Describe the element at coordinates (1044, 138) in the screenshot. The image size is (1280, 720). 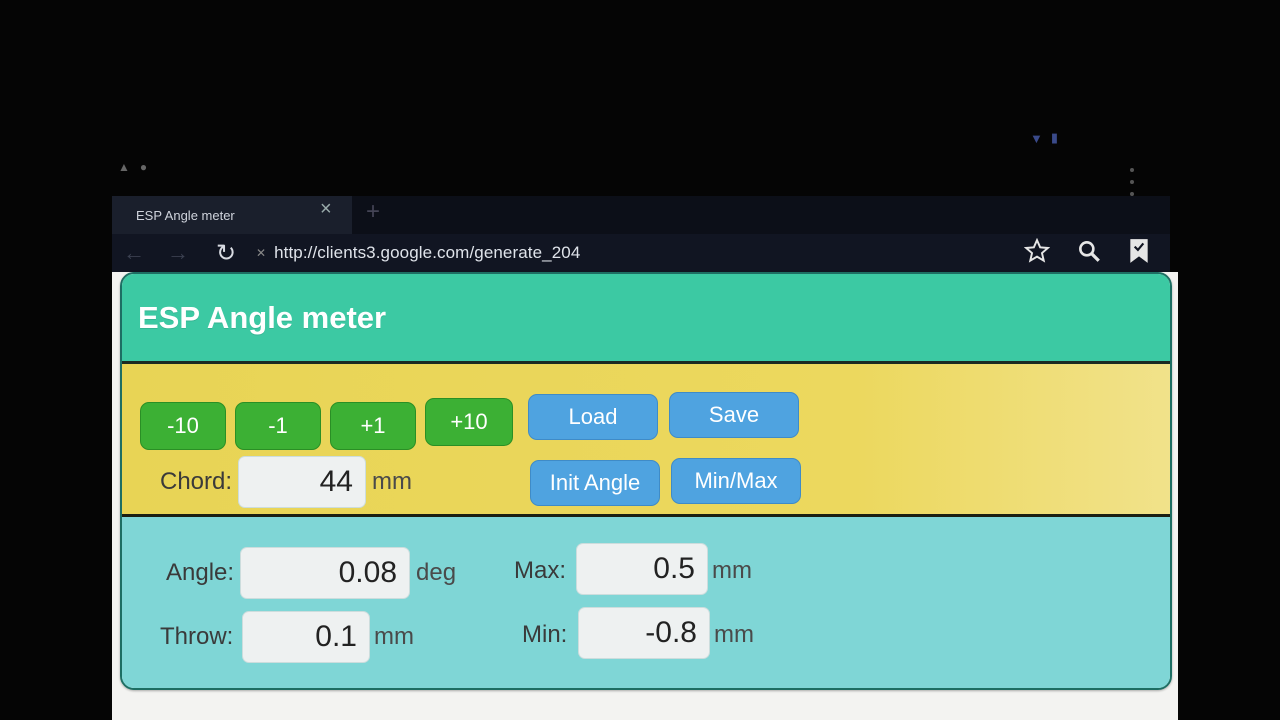
I see `system-status: ▼ ▮` at that location.